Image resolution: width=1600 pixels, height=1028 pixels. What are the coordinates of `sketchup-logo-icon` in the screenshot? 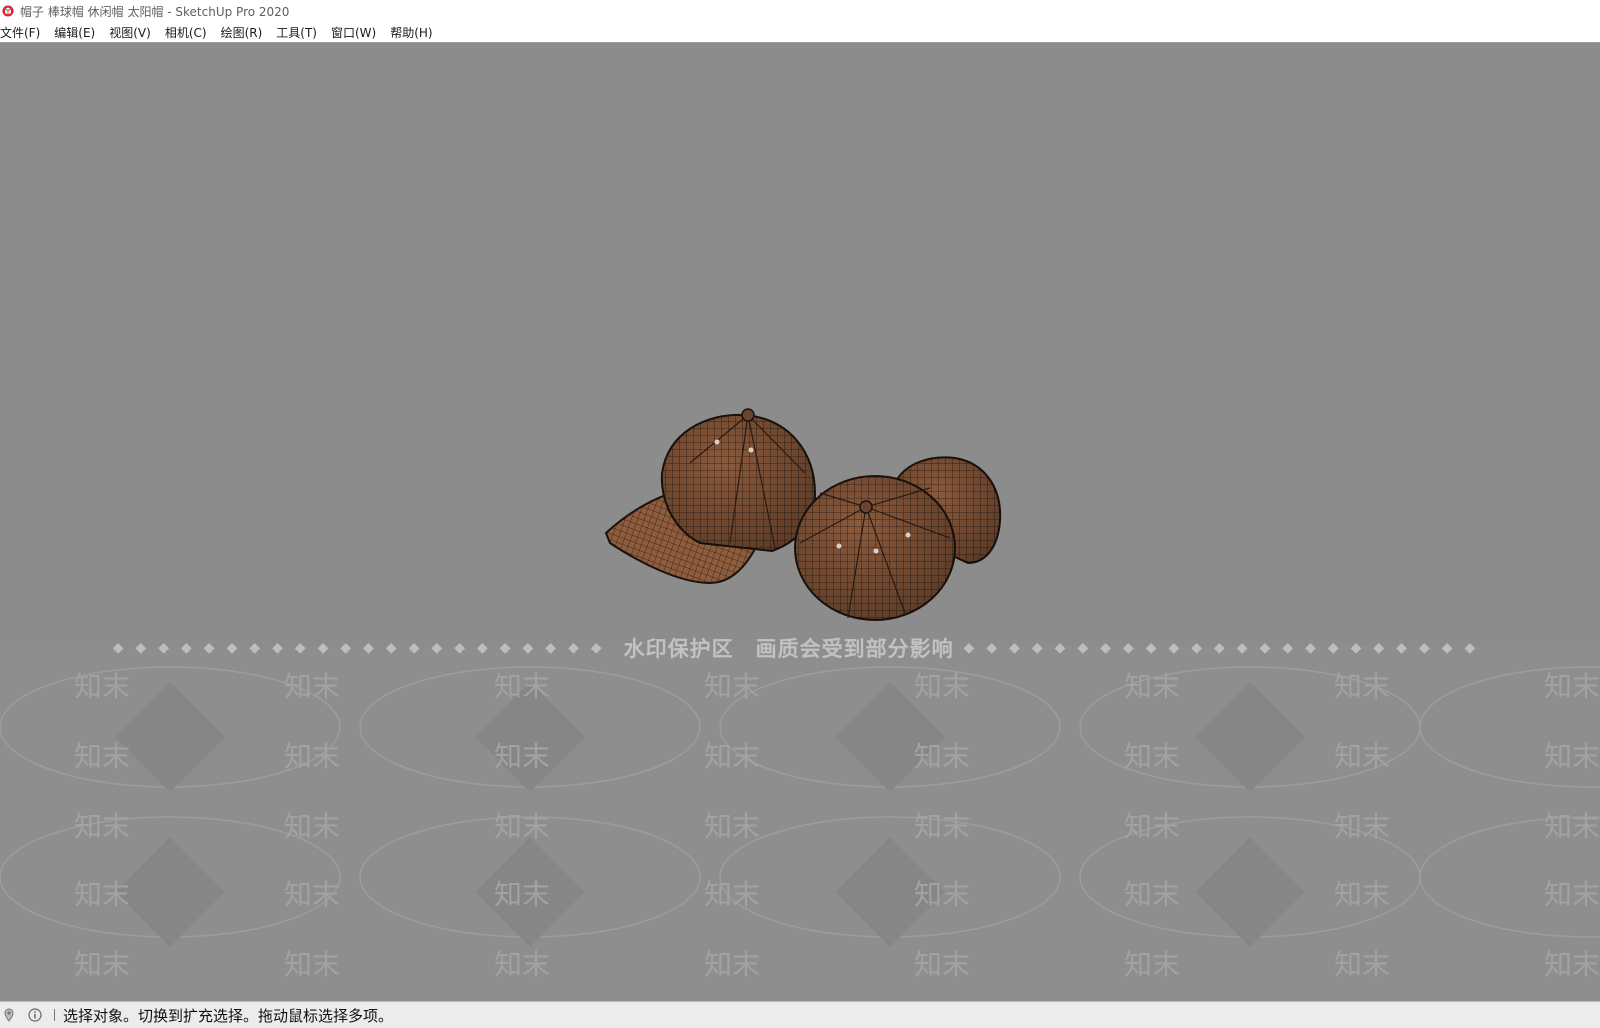 It's located at (8, 11).